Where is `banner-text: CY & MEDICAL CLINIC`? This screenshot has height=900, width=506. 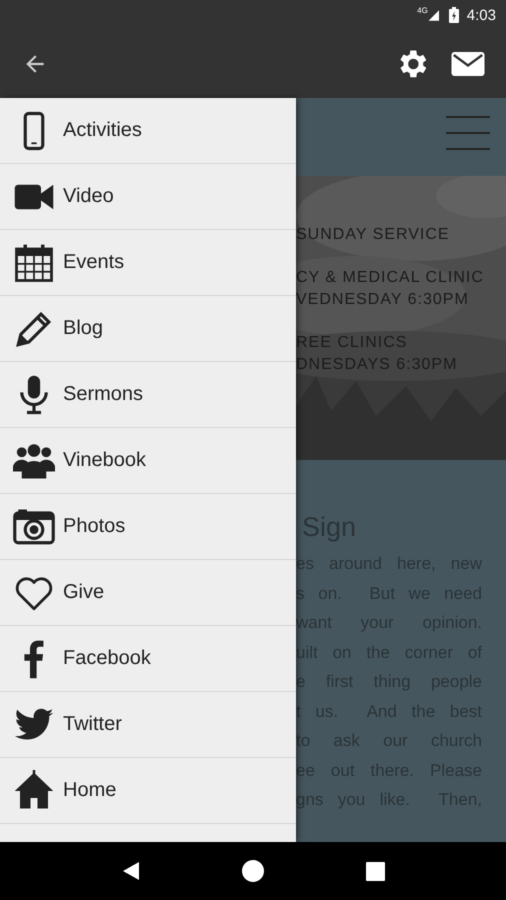 banner-text: CY & MEDICAL CLINIC is located at coordinates (390, 278).